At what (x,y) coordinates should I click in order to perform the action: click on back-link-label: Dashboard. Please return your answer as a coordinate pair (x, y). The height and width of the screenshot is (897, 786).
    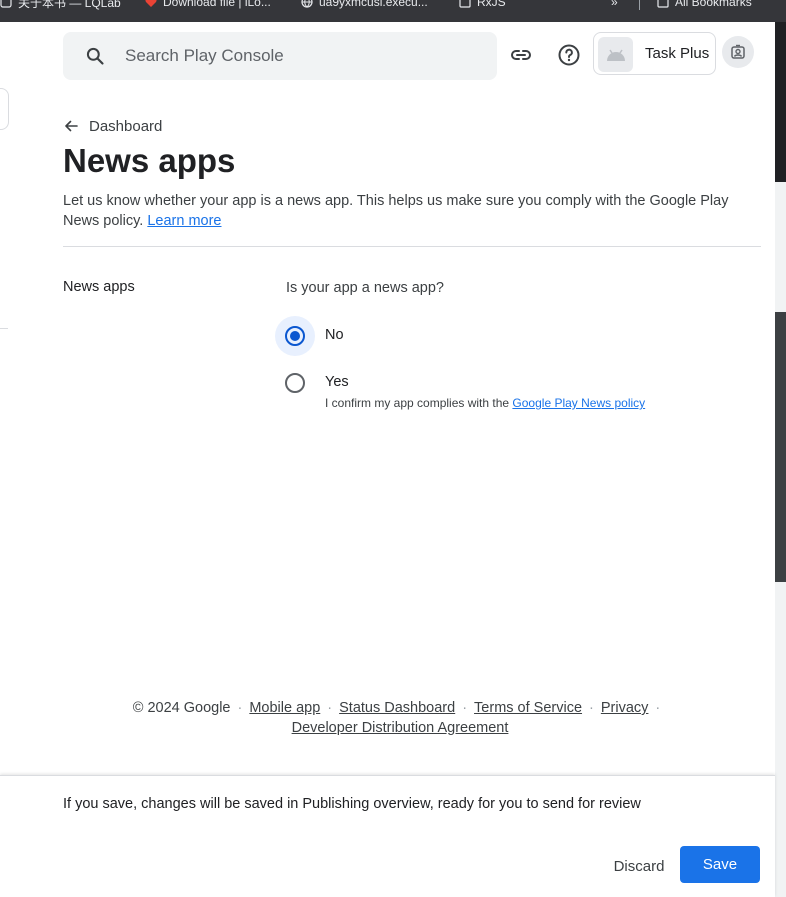
    Looking at the image, I should click on (126, 126).